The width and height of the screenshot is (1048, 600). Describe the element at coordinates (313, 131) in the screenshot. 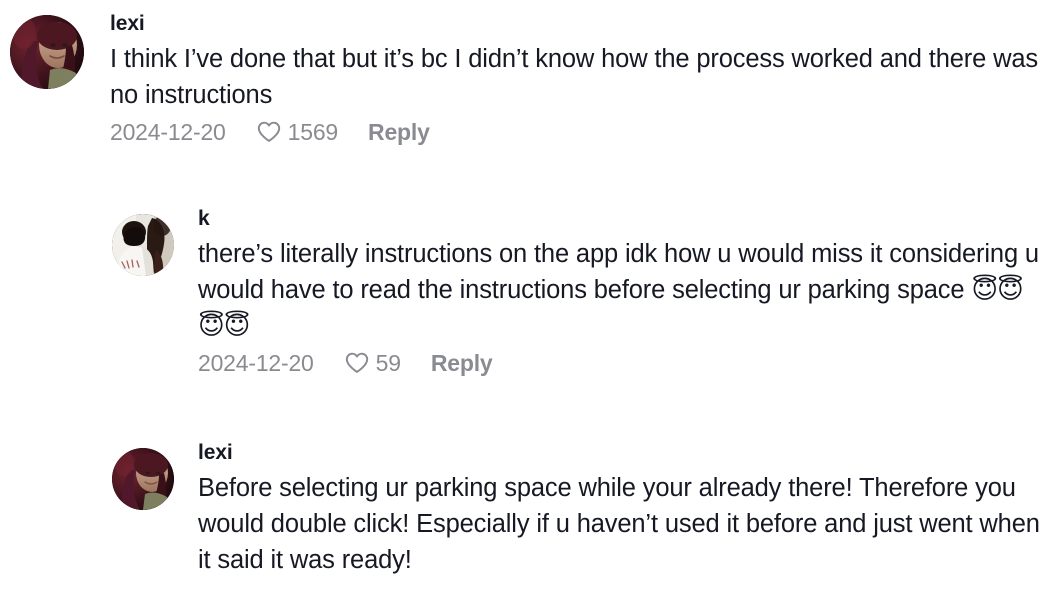

I see `like-count: 1569` at that location.